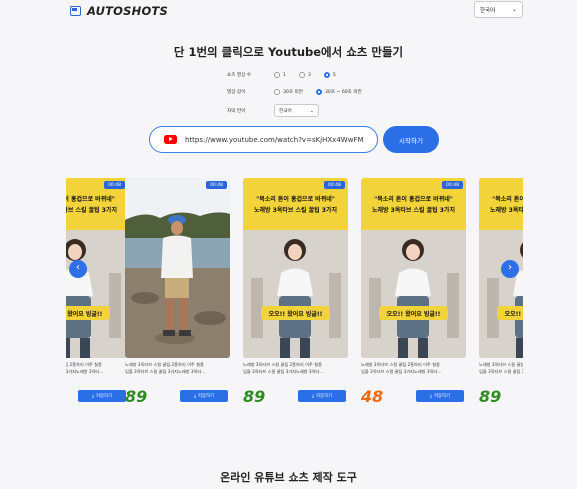 Image resolution: width=577 pixels, height=489 pixels. Describe the element at coordinates (488, 10) in the screenshot. I see `language-select-value: 한국어` at that location.